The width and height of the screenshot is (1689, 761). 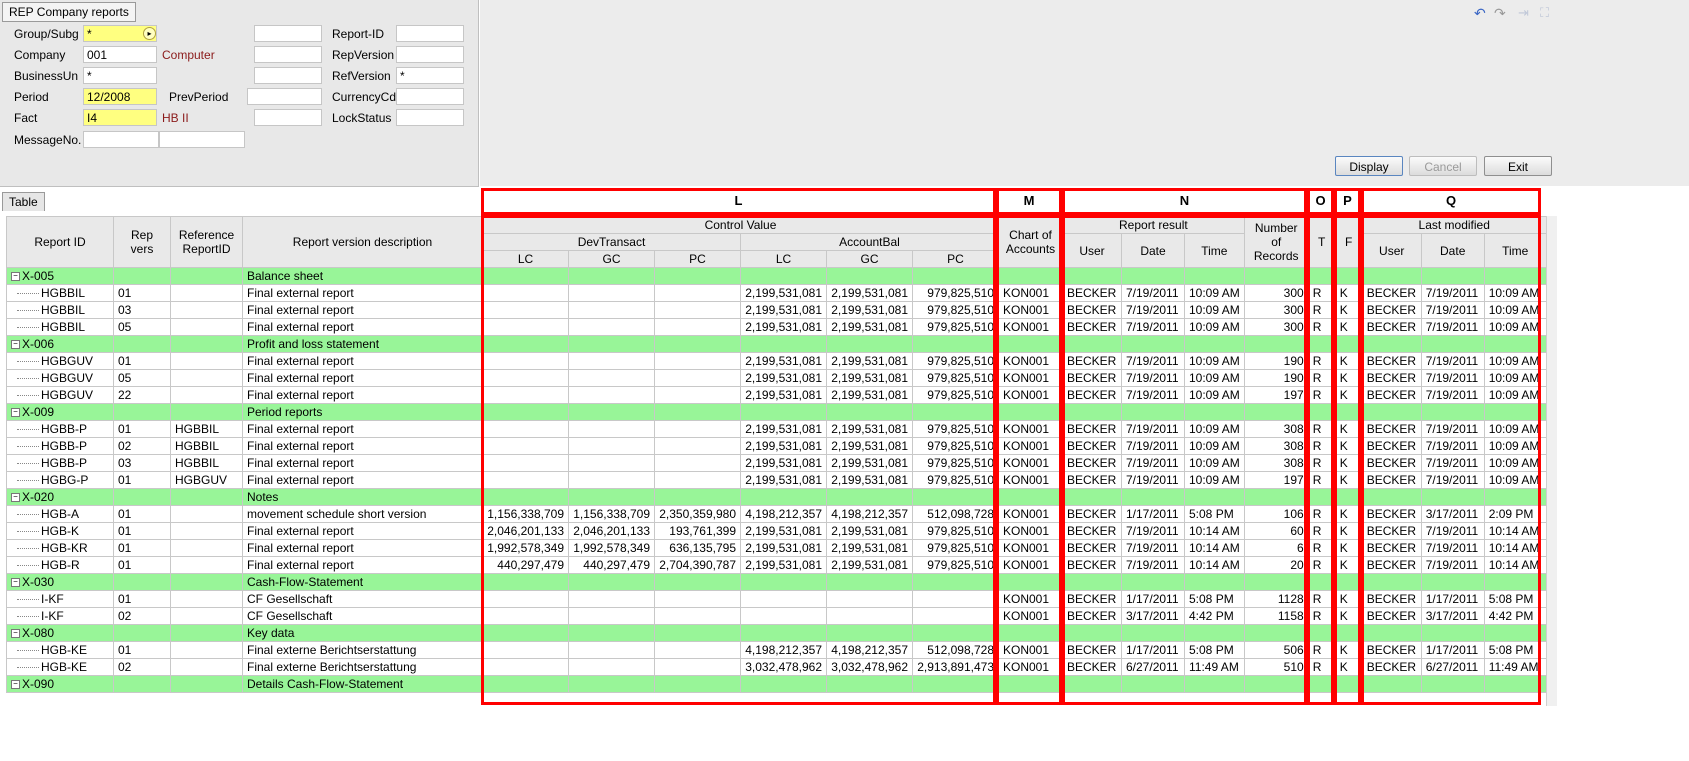 What do you see at coordinates (60, 344) in the screenshot?
I see `group-id-cell: − X-006` at bounding box center [60, 344].